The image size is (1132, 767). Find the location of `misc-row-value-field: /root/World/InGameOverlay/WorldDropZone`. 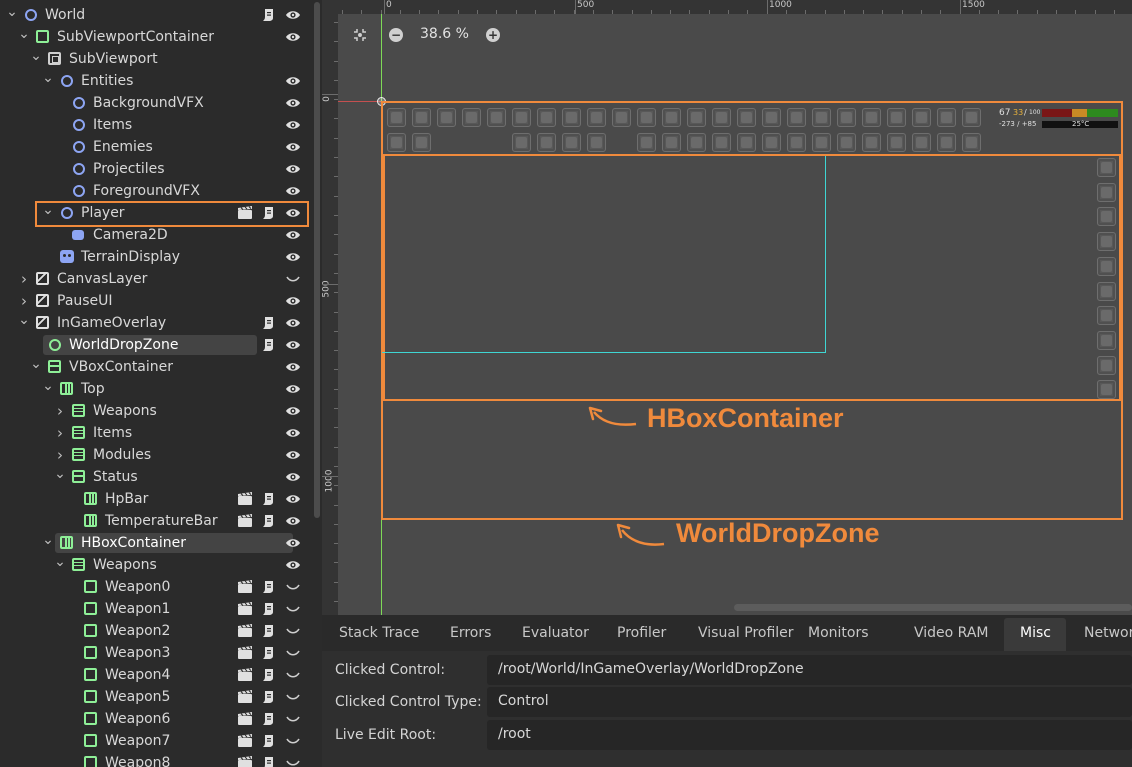

misc-row-value-field: /root/World/InGameOverlay/WorldDropZone is located at coordinates (809, 670).